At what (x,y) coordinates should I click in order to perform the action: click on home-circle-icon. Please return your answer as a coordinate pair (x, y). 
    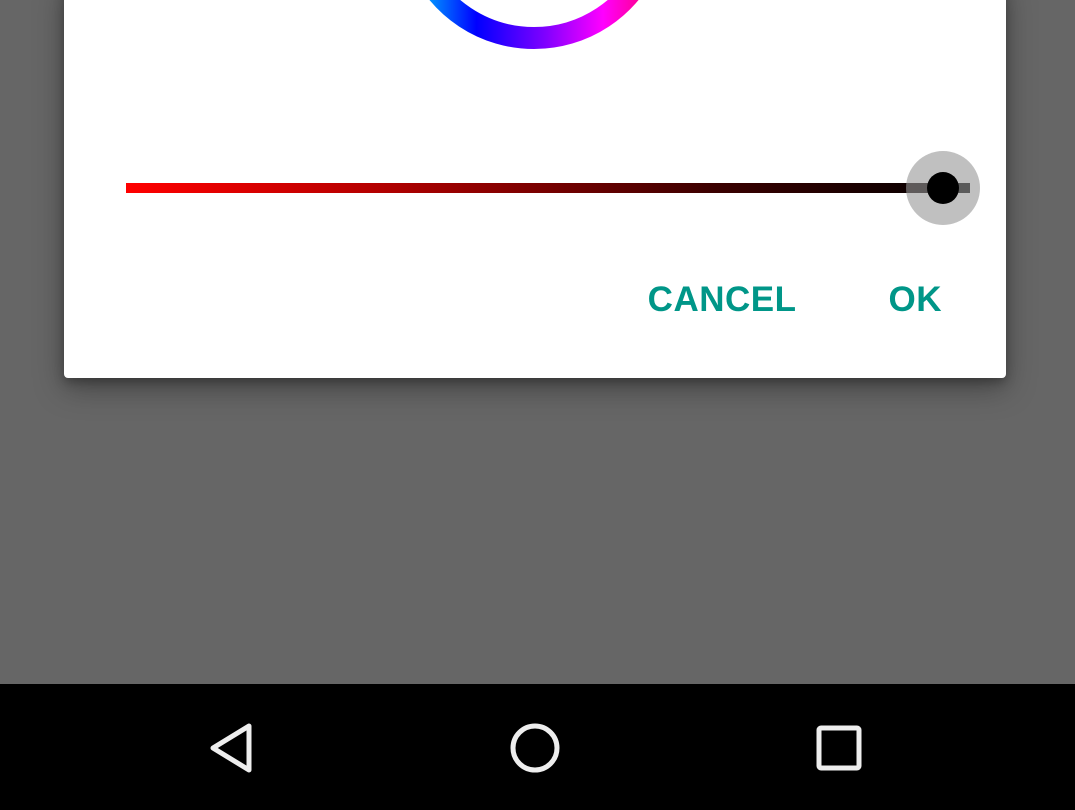
    Looking at the image, I should click on (535, 748).